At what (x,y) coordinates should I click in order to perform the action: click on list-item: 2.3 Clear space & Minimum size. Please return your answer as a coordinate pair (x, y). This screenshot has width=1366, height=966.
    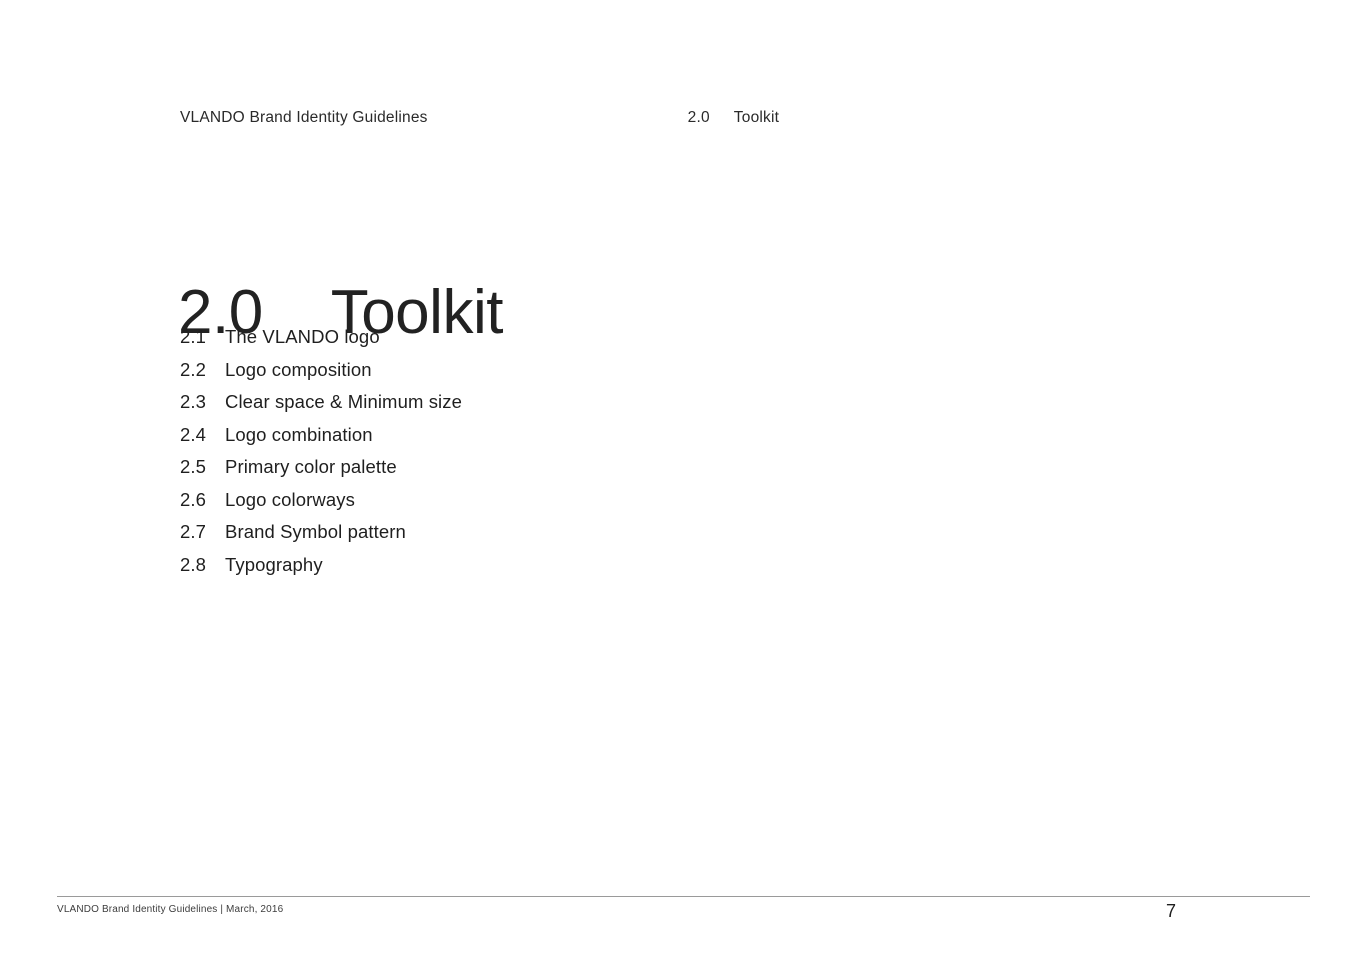
    Looking at the image, I should click on (321, 407).